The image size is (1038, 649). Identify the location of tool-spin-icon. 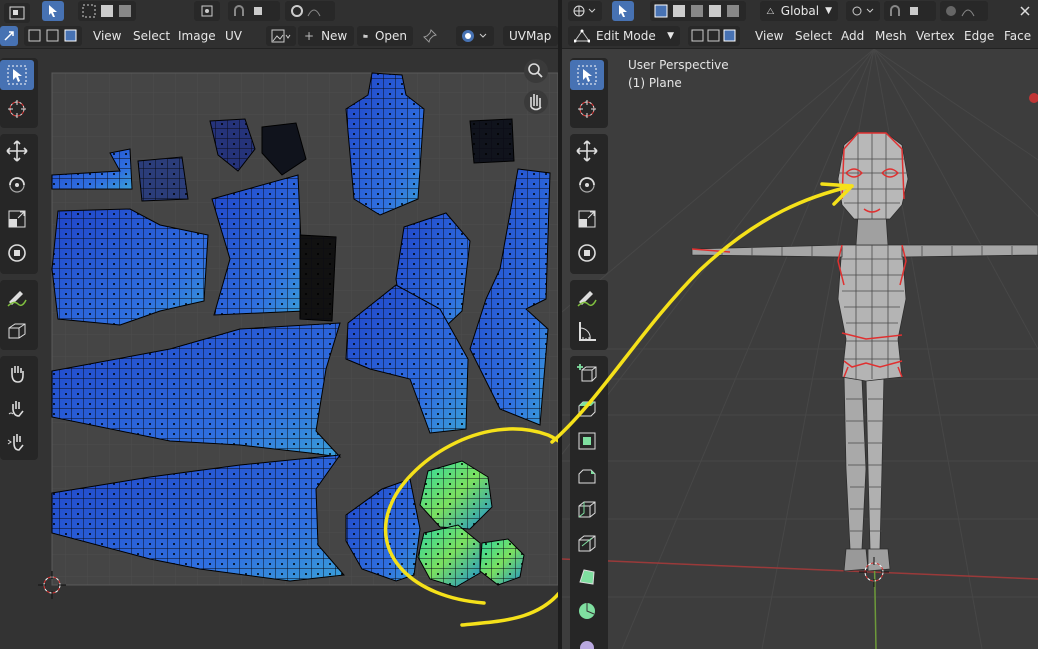
(587, 611).